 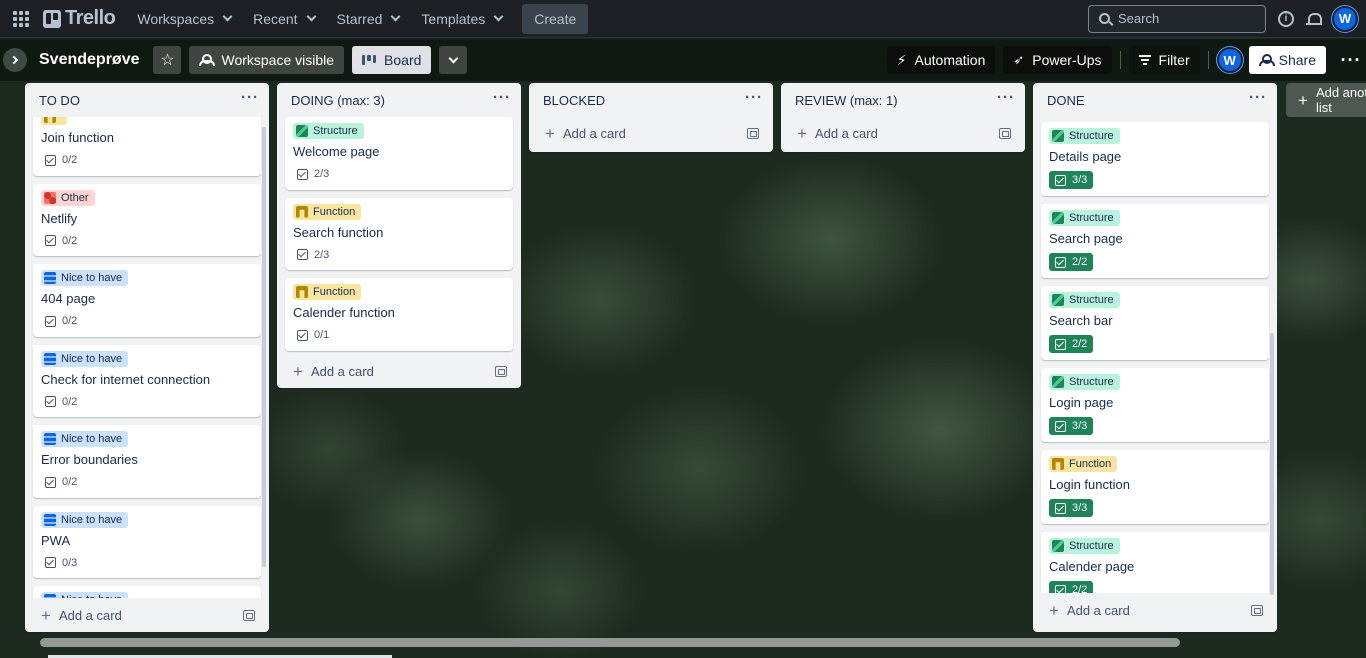 What do you see at coordinates (399, 153) in the screenshot?
I see `card: Structure Welcome page 2/3` at bounding box center [399, 153].